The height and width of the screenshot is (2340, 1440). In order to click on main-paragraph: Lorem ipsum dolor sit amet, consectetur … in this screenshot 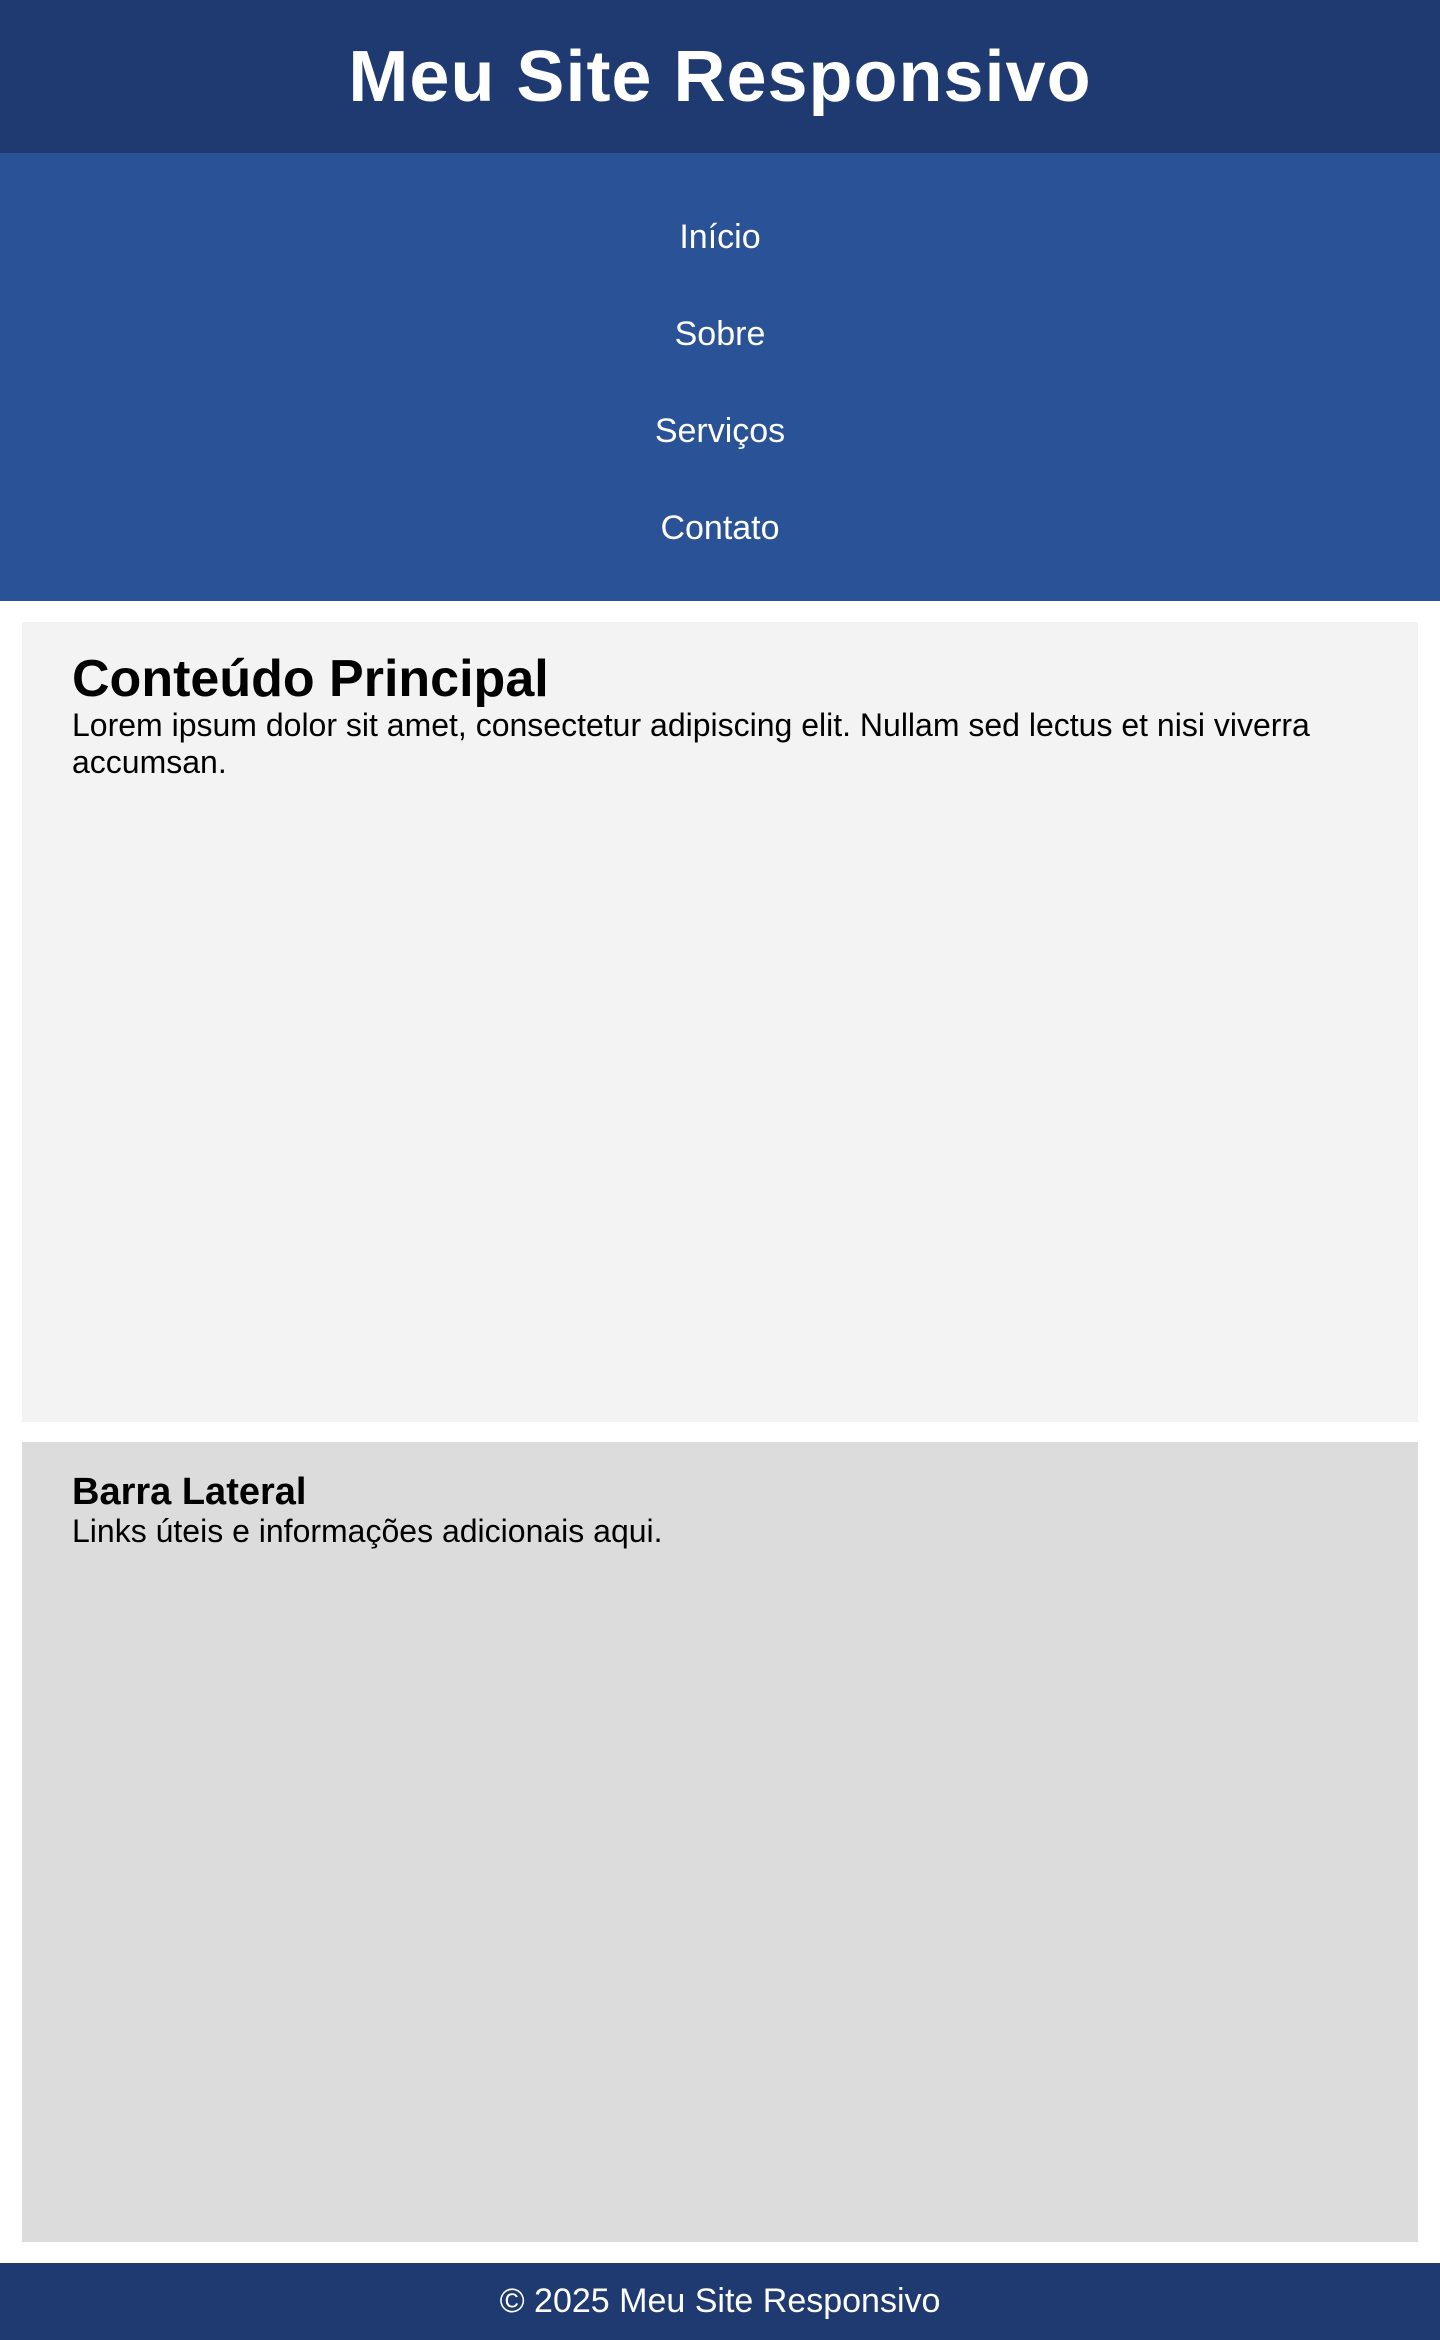, I will do `click(691, 743)`.